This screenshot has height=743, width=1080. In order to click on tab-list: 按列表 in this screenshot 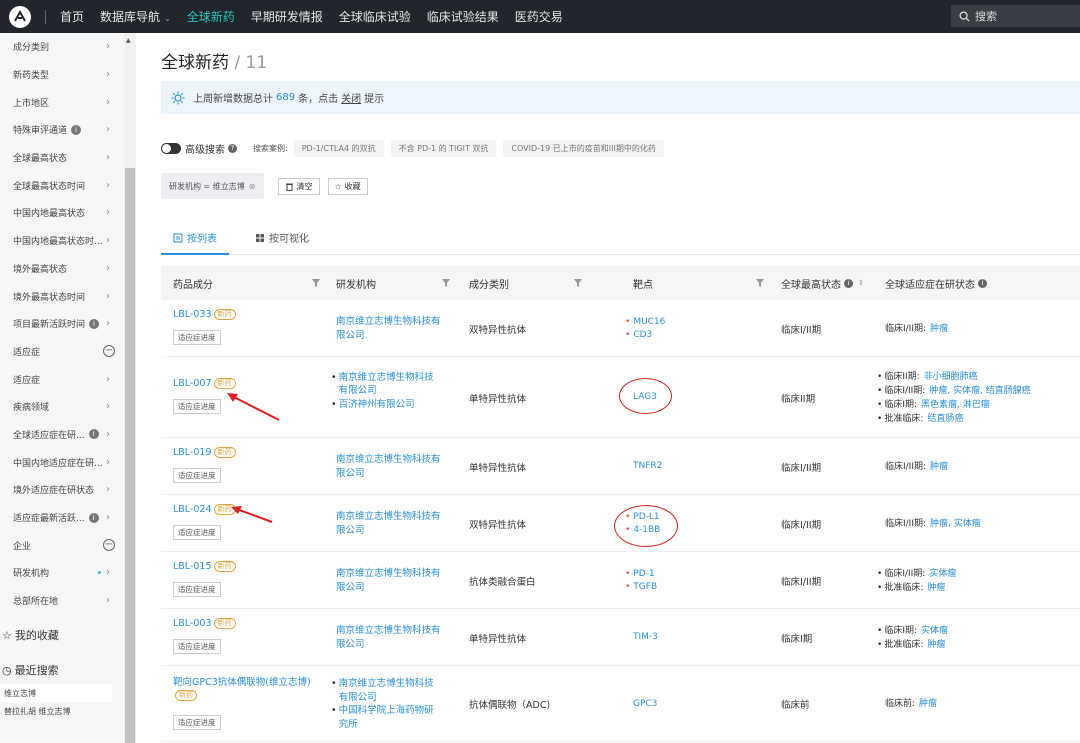, I will do `click(195, 238)`.